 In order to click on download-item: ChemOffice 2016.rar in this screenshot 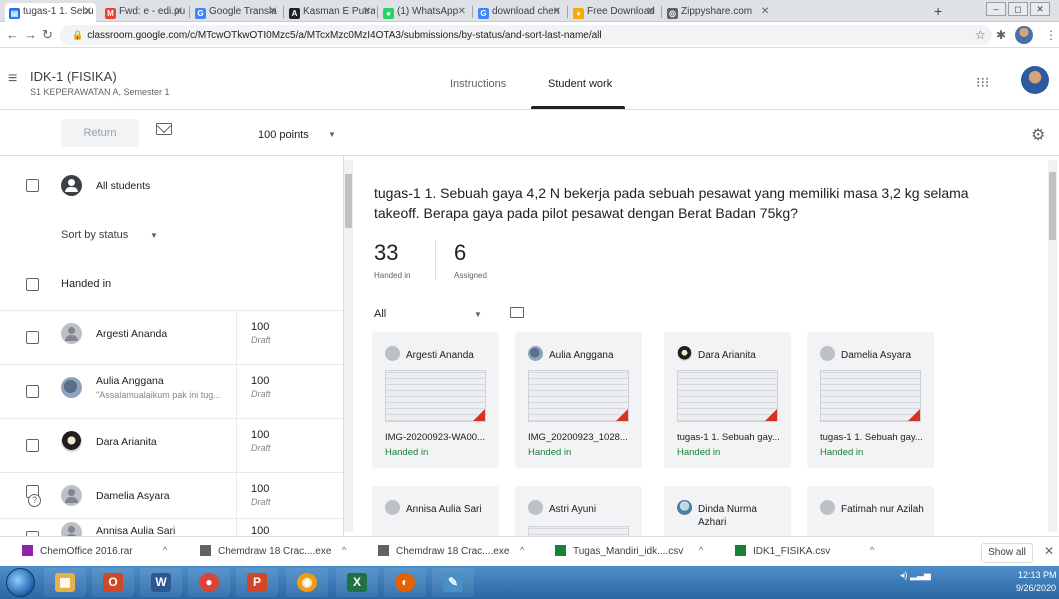, I will do `click(77, 551)`.